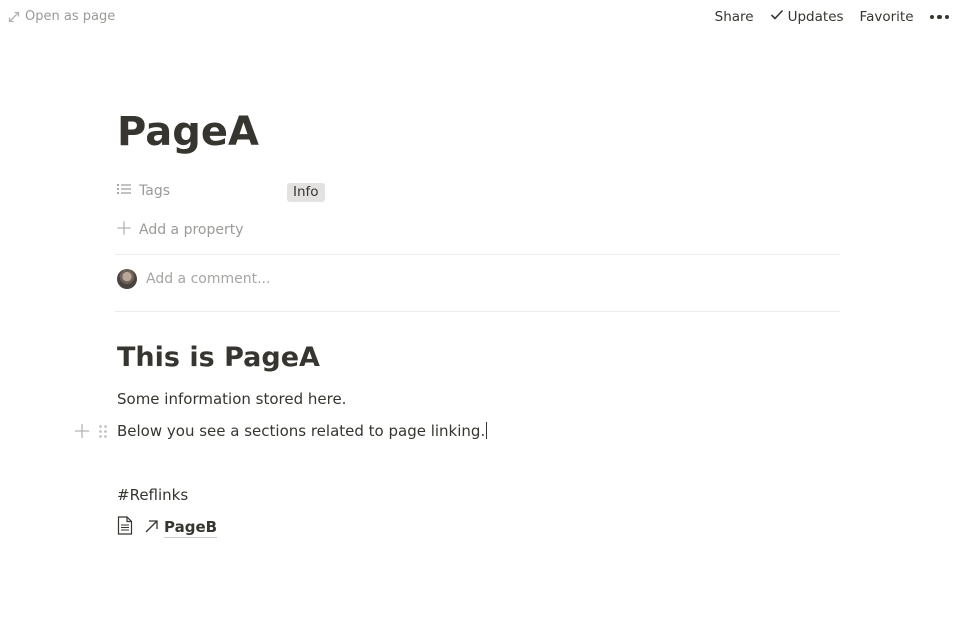  I want to click on document-icon, so click(125, 527).